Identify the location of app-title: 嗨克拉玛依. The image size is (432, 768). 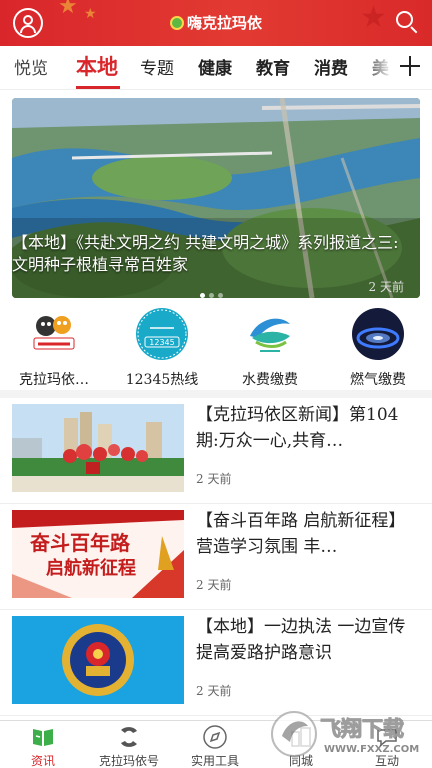
(216, 22).